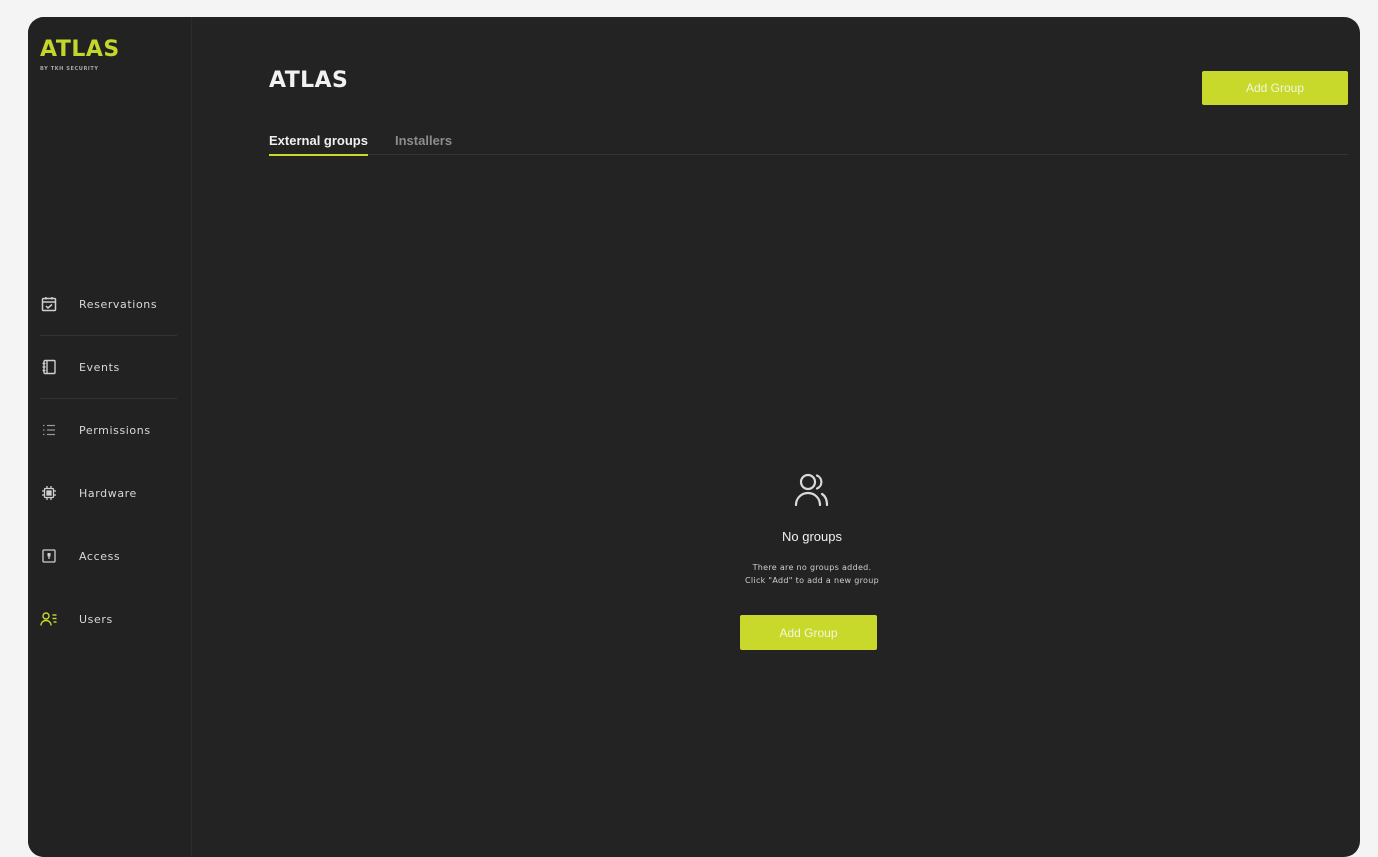  Describe the element at coordinates (118, 304) in the screenshot. I see `sidebar-item-label: Reservations` at that location.